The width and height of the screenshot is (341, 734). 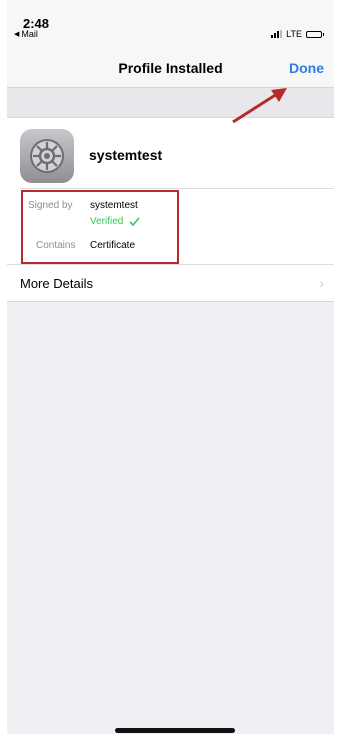 I want to click on chevron-right-icon: ›, so click(x=322, y=283).